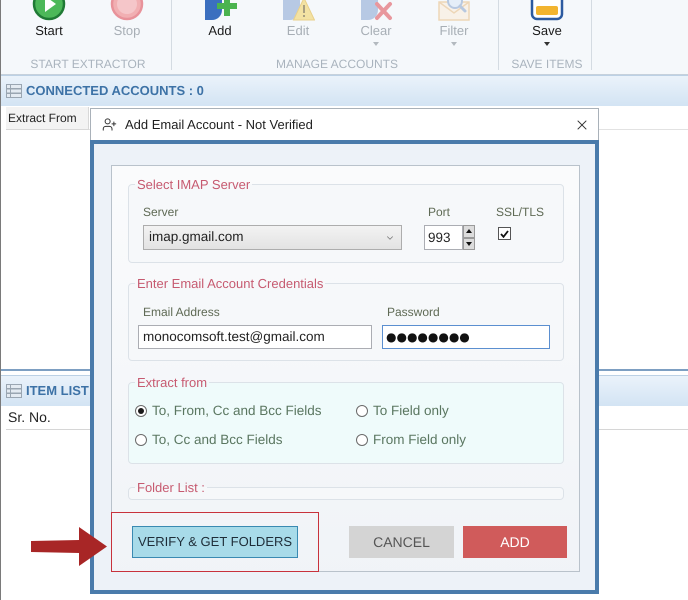  I want to click on check-icon, so click(504, 234).